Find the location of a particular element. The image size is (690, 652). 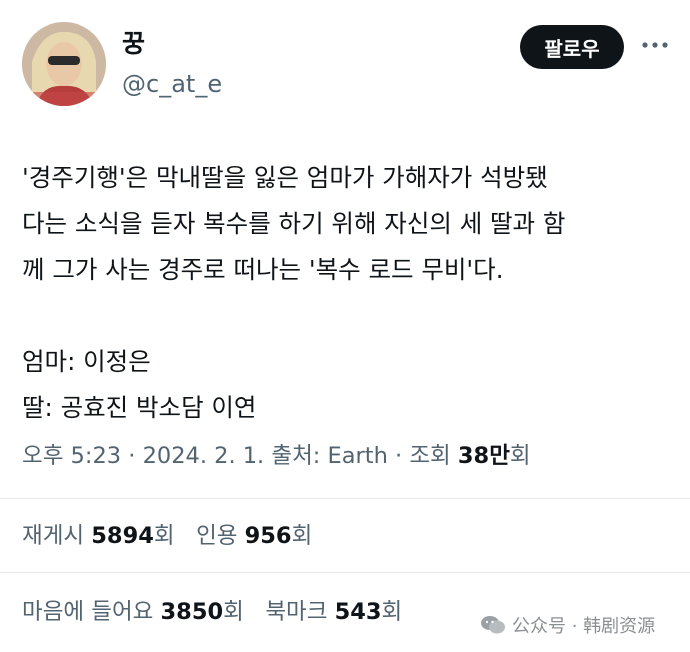

tweet-source: 출처: Earth is located at coordinates (329, 456).